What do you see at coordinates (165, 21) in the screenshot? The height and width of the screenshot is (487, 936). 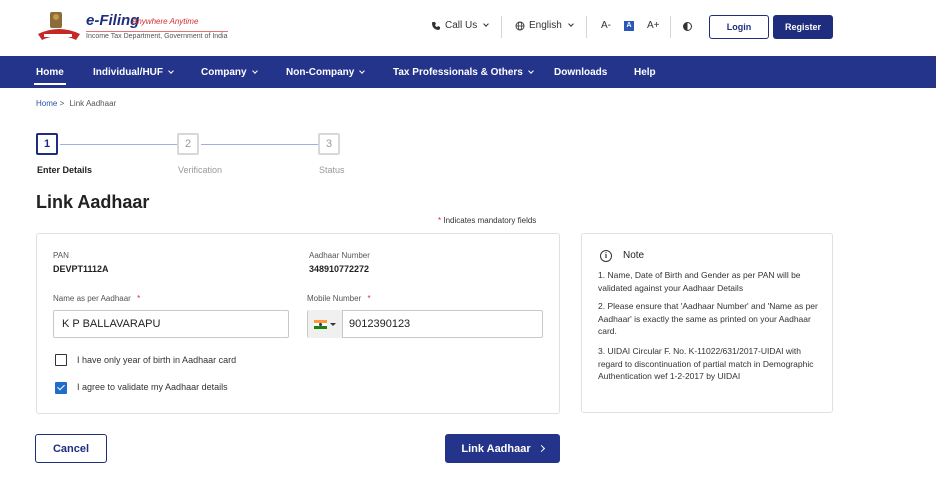 I see `logo-tagline: Anywhere Anytime` at bounding box center [165, 21].